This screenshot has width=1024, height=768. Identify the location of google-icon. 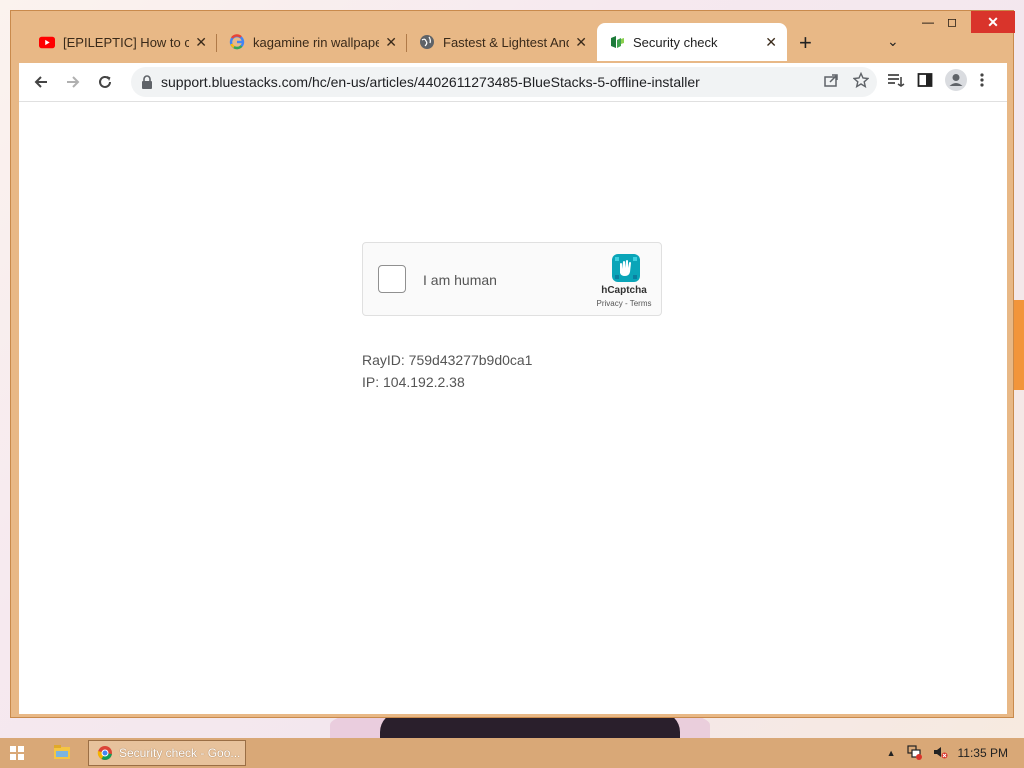
(237, 42).